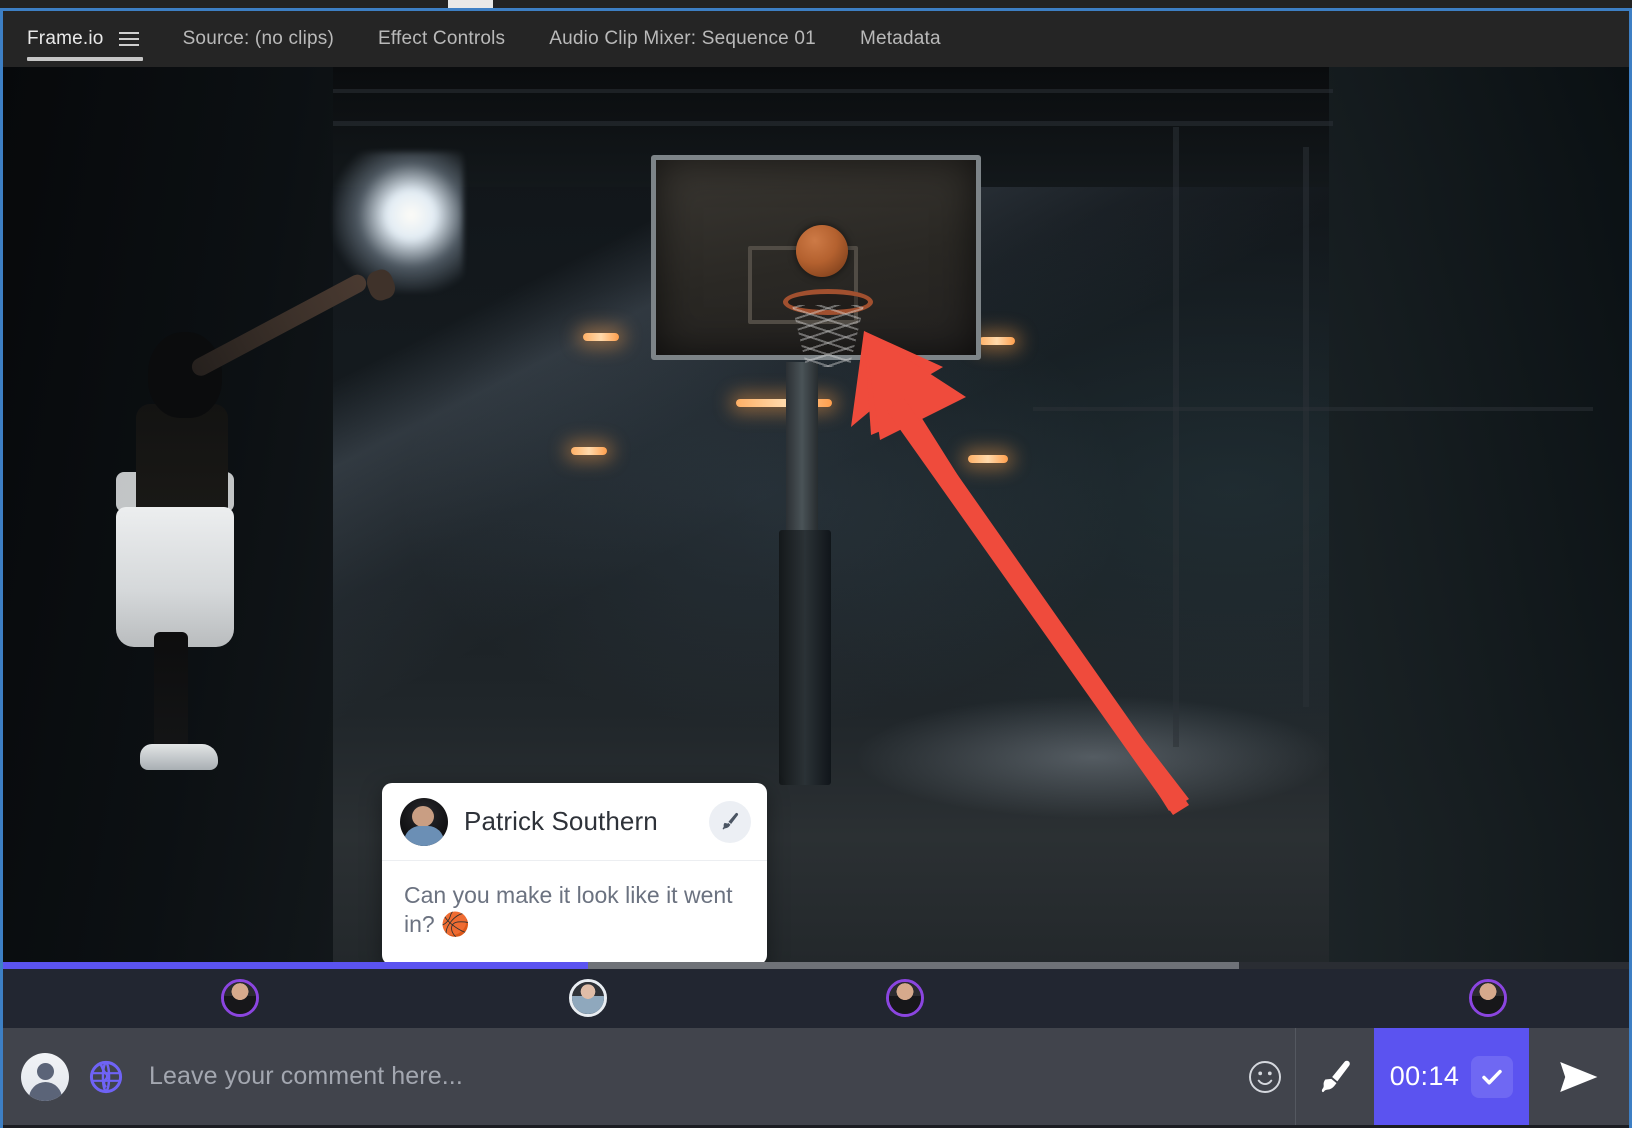 This screenshot has height=1128, width=1632. What do you see at coordinates (802, 449) in the screenshot?
I see `scene-hoop-pole` at bounding box center [802, 449].